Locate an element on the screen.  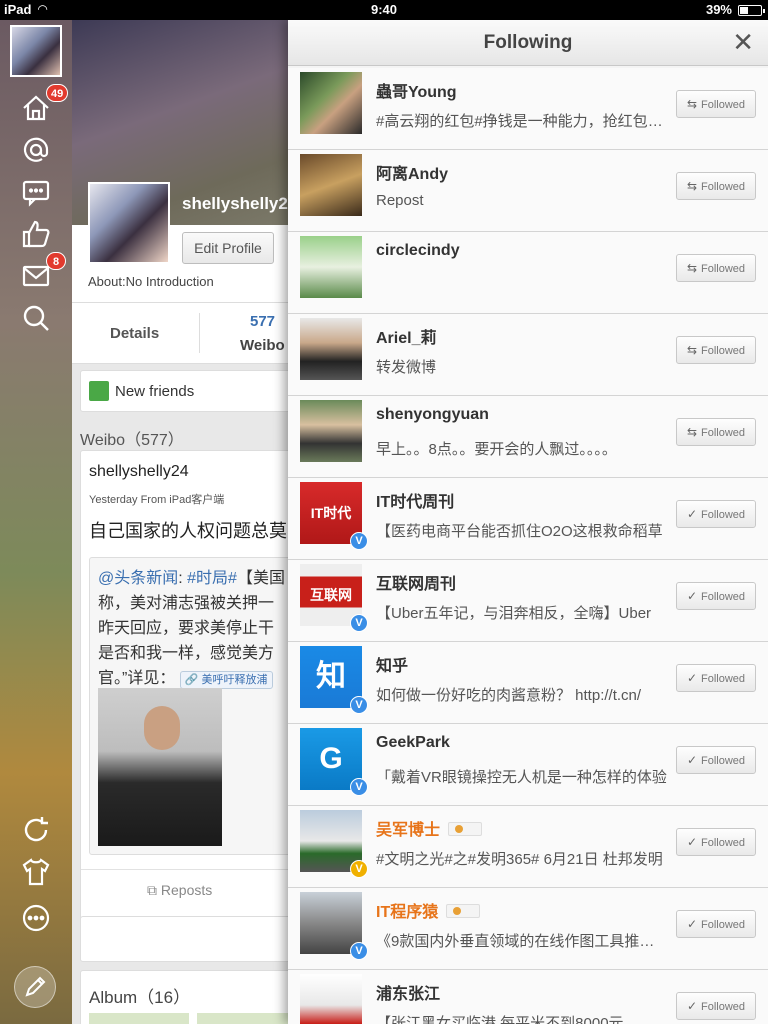
user-name: shenyongyuan is located at coordinates (432, 415).